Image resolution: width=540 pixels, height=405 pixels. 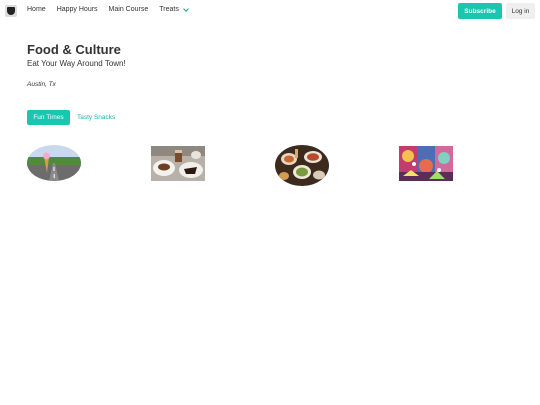 I want to click on photo-pastries-coffee, so click(x=178, y=163).